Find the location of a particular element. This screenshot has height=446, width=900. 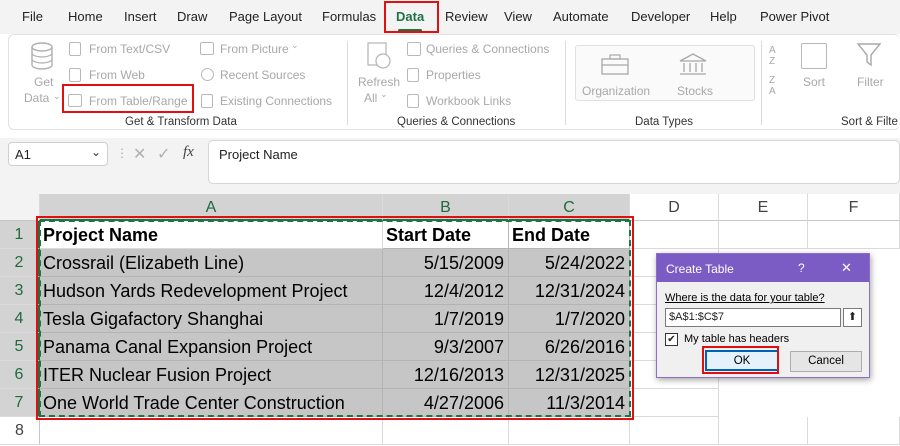

range-input: $A$1:$C$7 is located at coordinates (753, 317).